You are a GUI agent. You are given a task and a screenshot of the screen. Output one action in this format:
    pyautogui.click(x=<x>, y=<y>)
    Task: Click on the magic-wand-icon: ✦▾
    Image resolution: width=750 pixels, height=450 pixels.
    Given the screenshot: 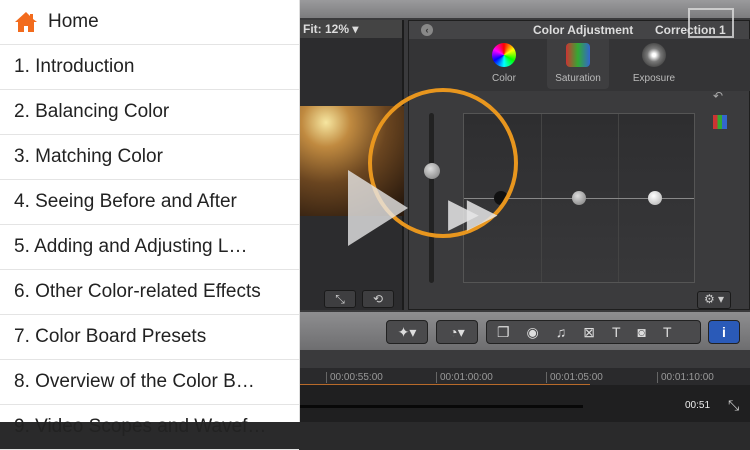 What is the action you would take?
    pyautogui.click(x=407, y=332)
    